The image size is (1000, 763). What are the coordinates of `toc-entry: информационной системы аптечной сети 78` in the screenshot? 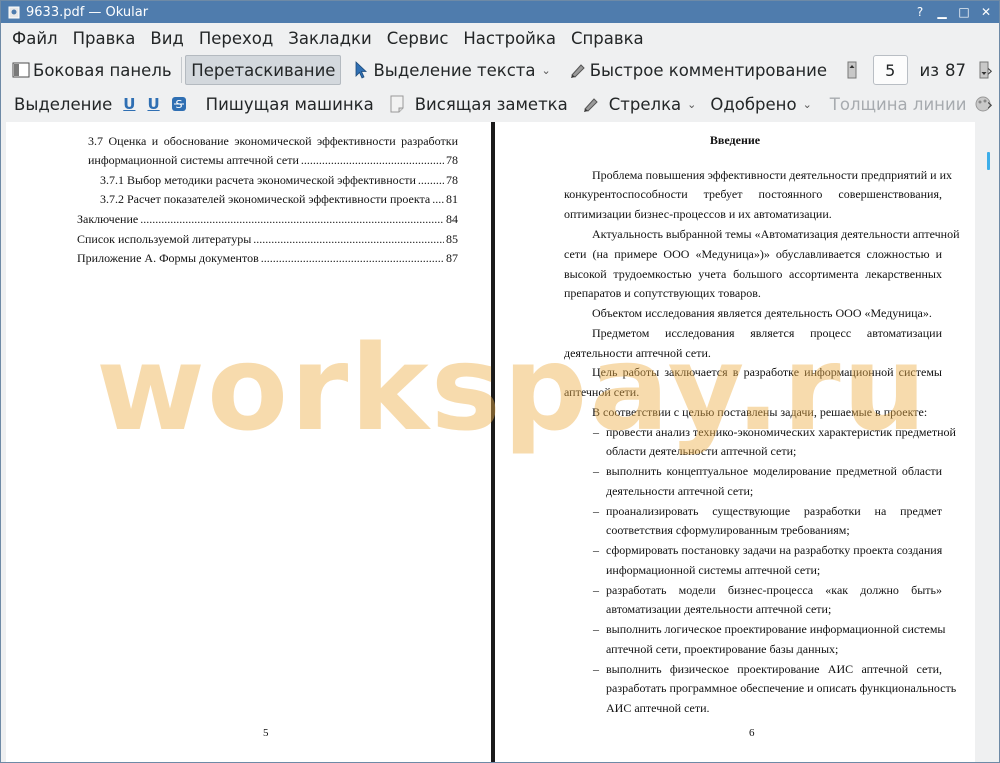 It's located at (273, 160).